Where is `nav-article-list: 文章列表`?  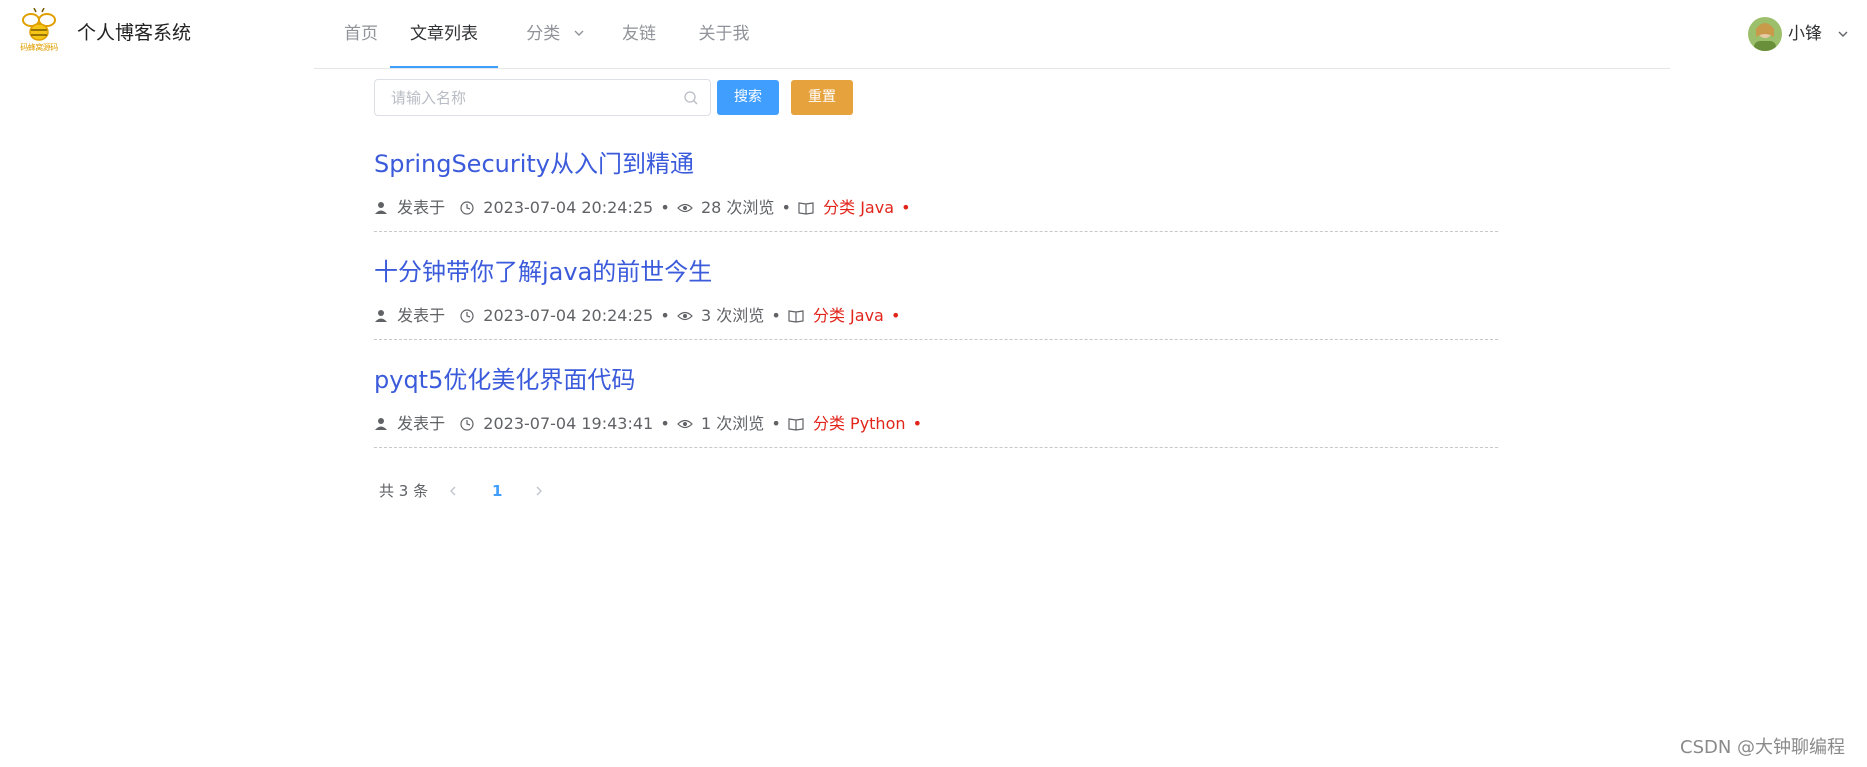
nav-article-list: 文章列表 is located at coordinates (444, 34).